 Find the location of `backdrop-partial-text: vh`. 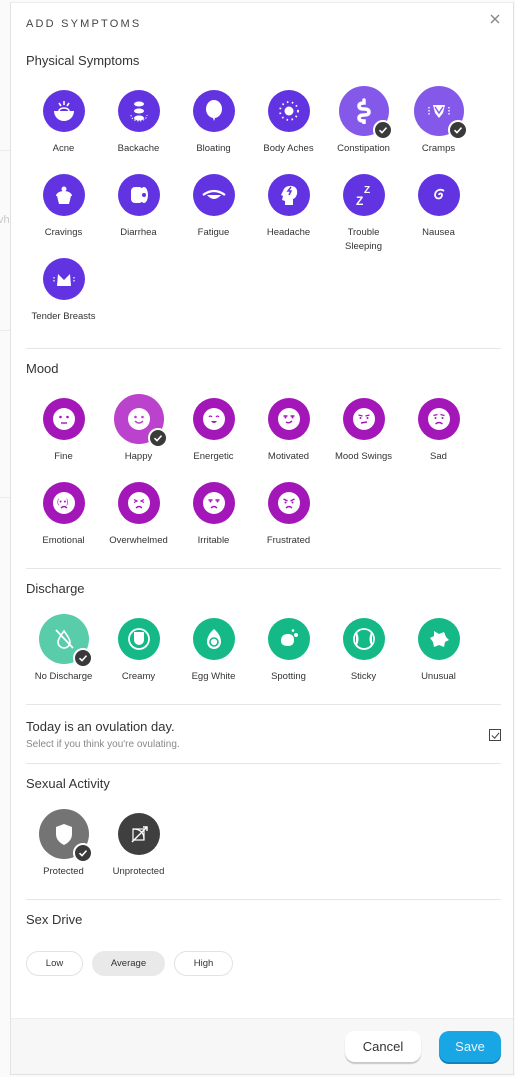

backdrop-partial-text: vh is located at coordinates (5, 220).